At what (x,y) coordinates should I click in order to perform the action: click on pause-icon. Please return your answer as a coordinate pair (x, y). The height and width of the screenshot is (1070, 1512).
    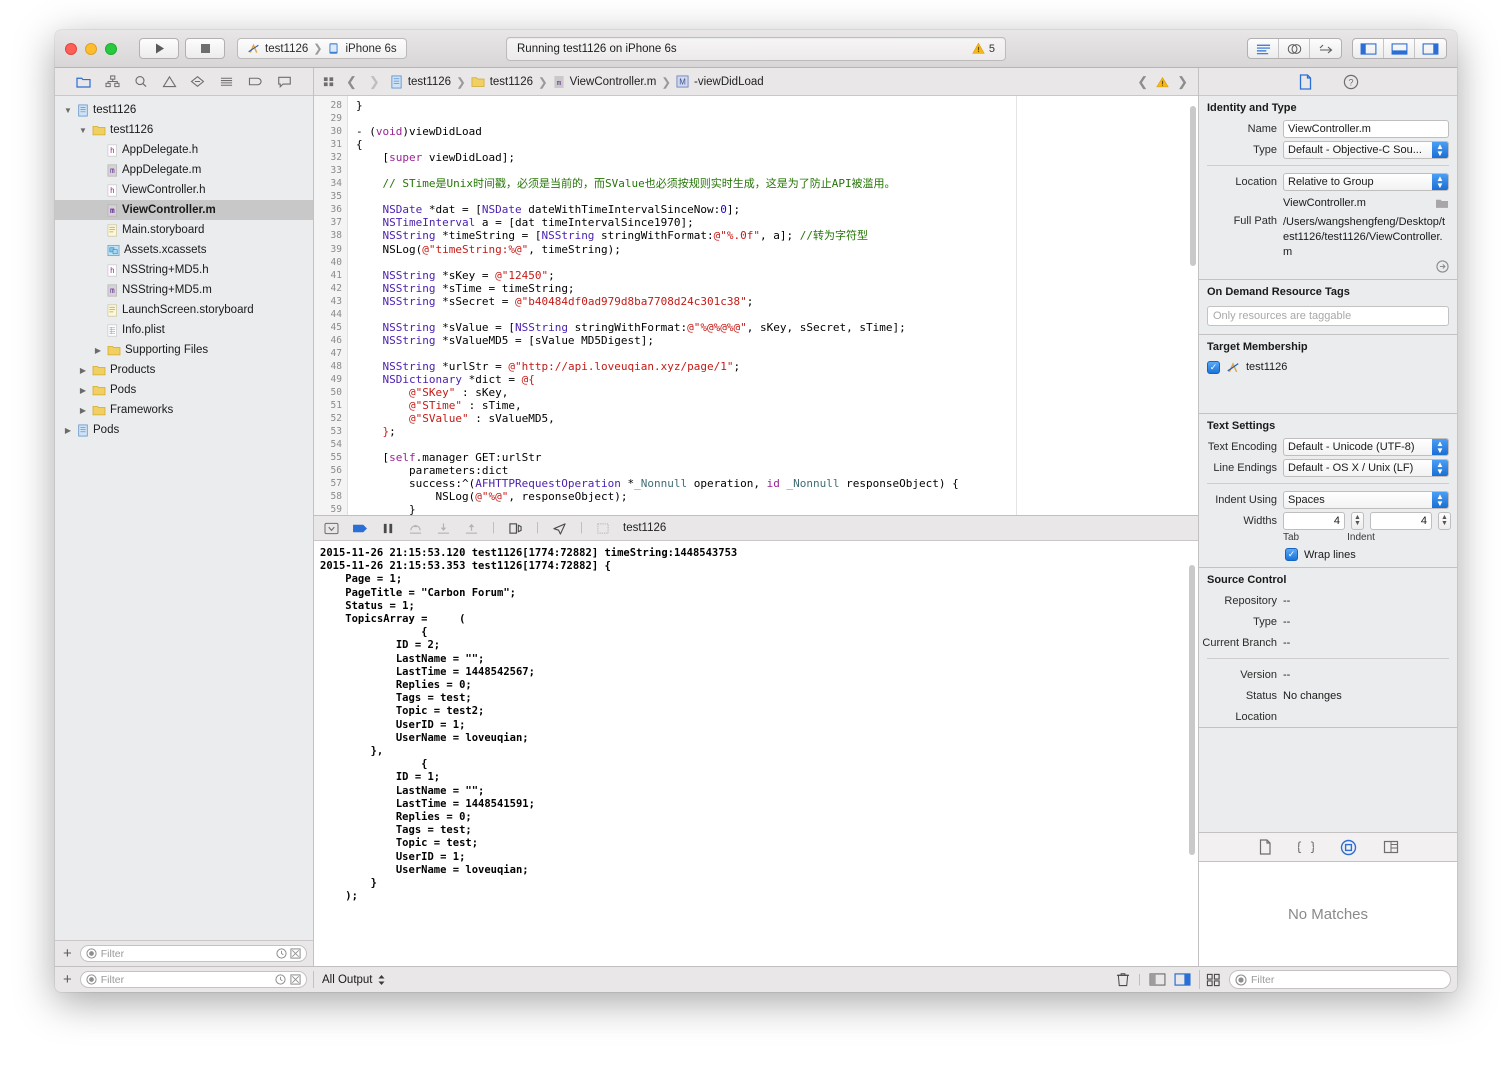
    Looking at the image, I should click on (388, 528).